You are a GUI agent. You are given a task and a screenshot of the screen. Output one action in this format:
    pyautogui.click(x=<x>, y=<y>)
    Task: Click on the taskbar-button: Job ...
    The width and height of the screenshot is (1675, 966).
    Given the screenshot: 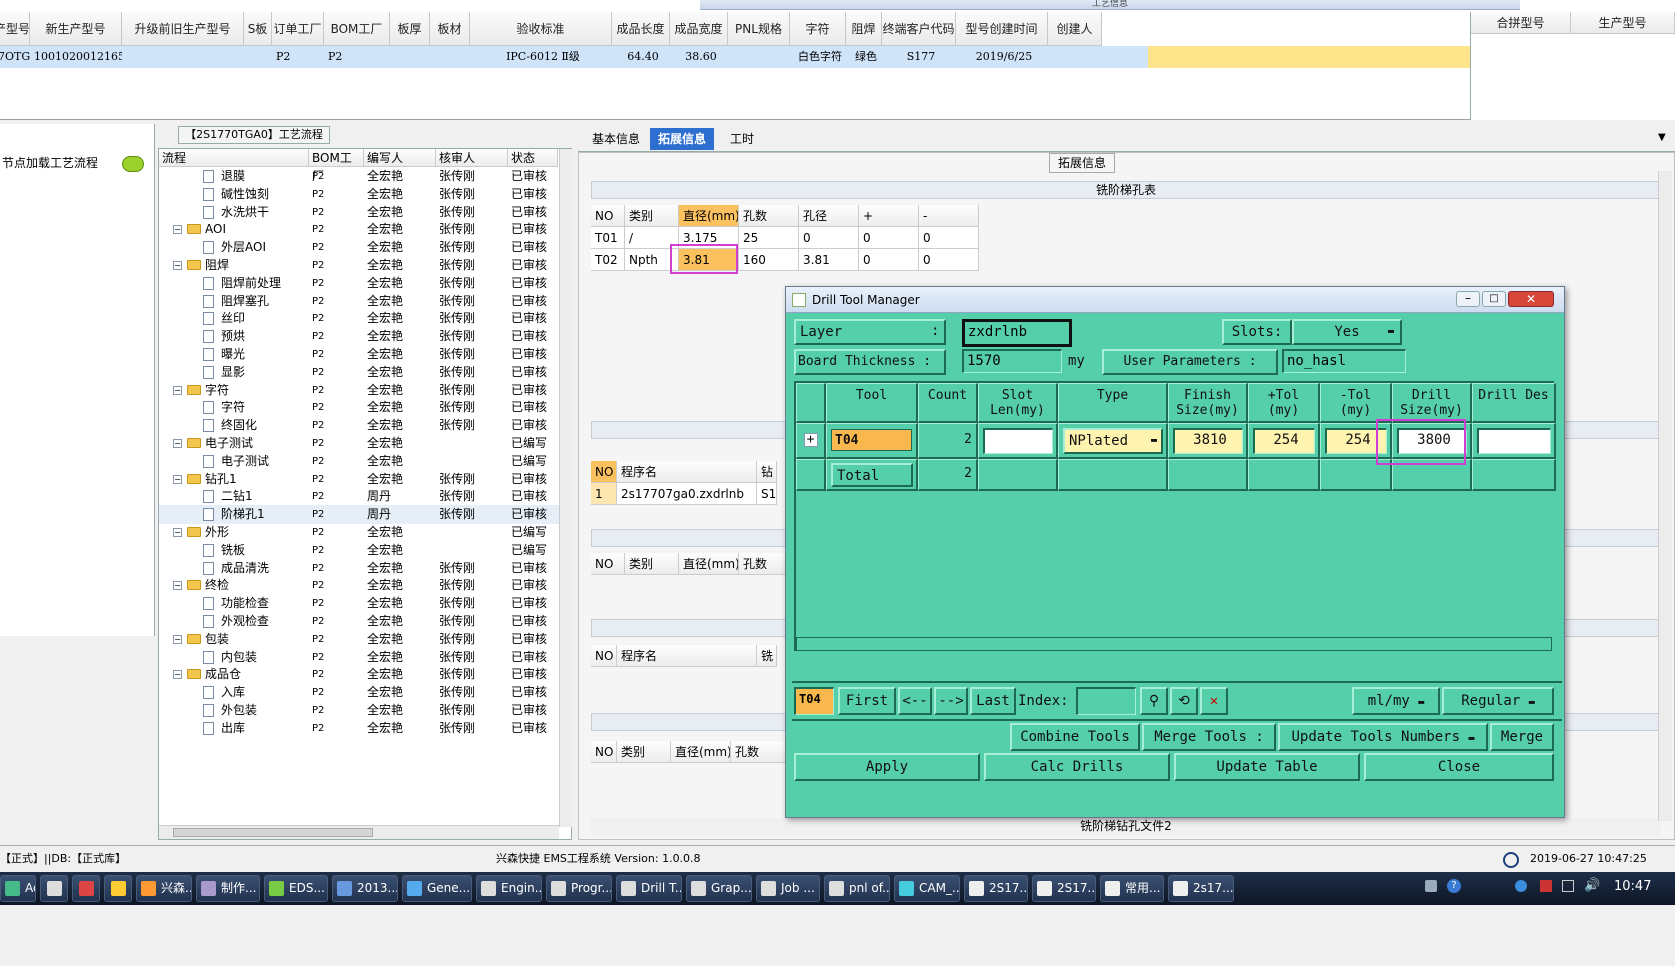 What is the action you would take?
    pyautogui.click(x=788, y=888)
    